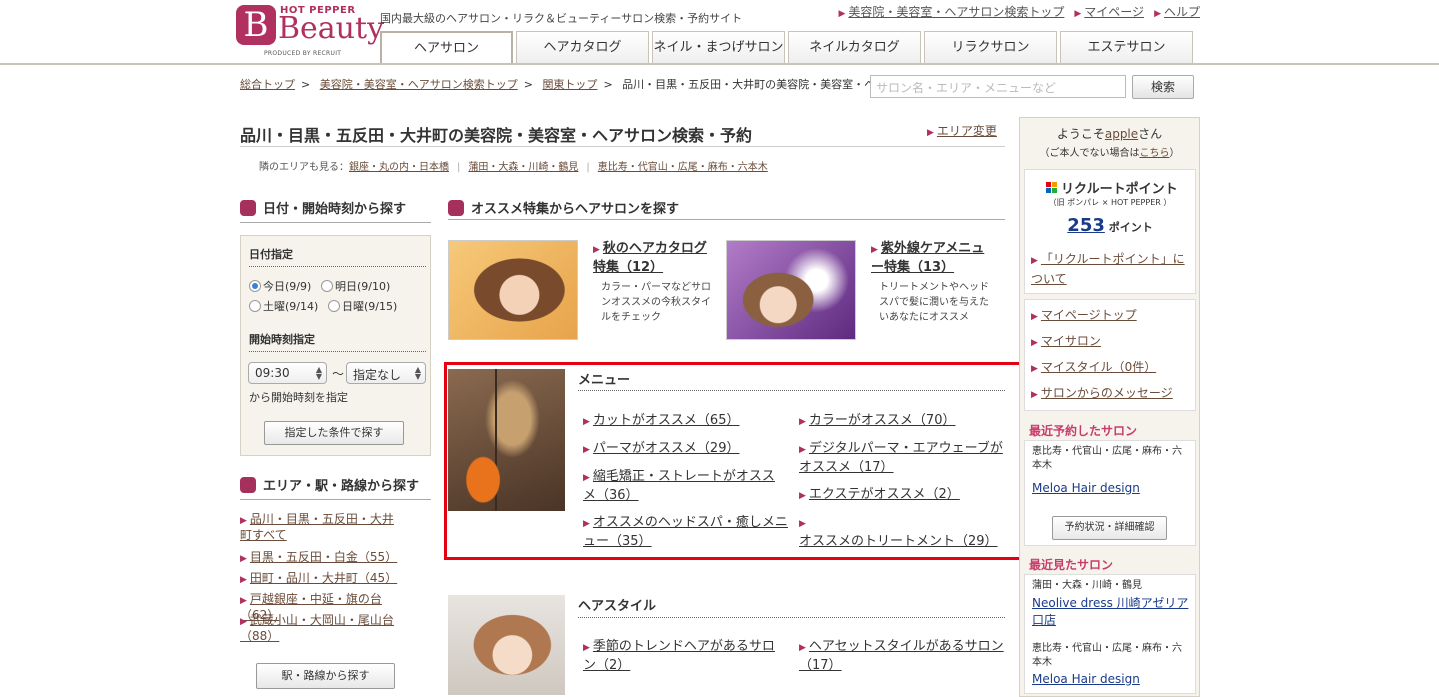 The image size is (1439, 697). Describe the element at coordinates (280, 286) in the screenshot. I see `date-radio-today: 今日(9/9)` at that location.